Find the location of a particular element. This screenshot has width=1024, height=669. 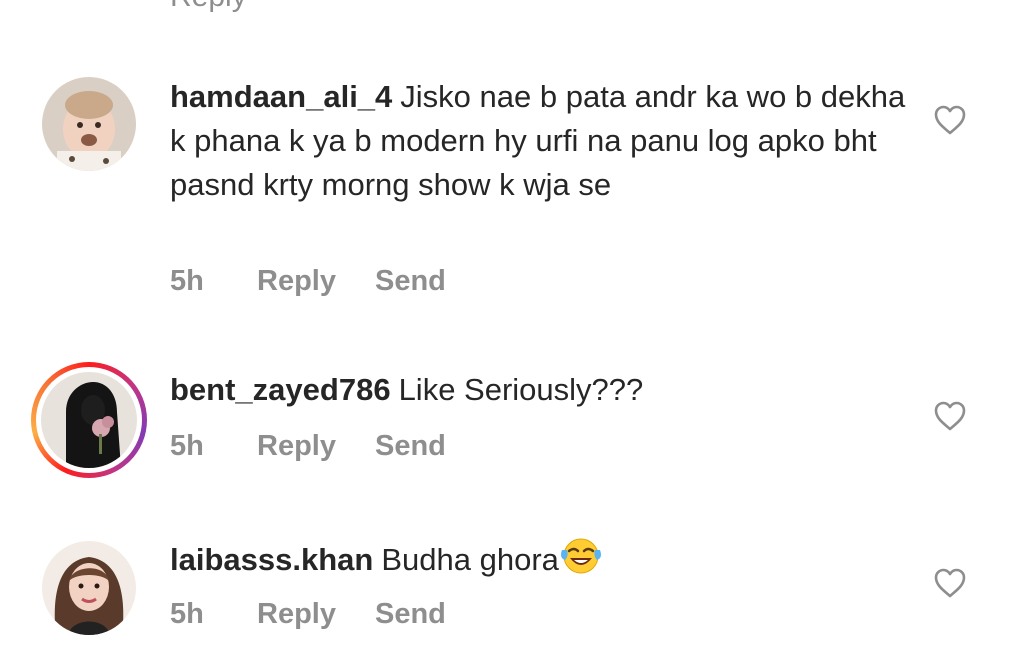

comment-username: laibasss.khan is located at coordinates (271, 559).